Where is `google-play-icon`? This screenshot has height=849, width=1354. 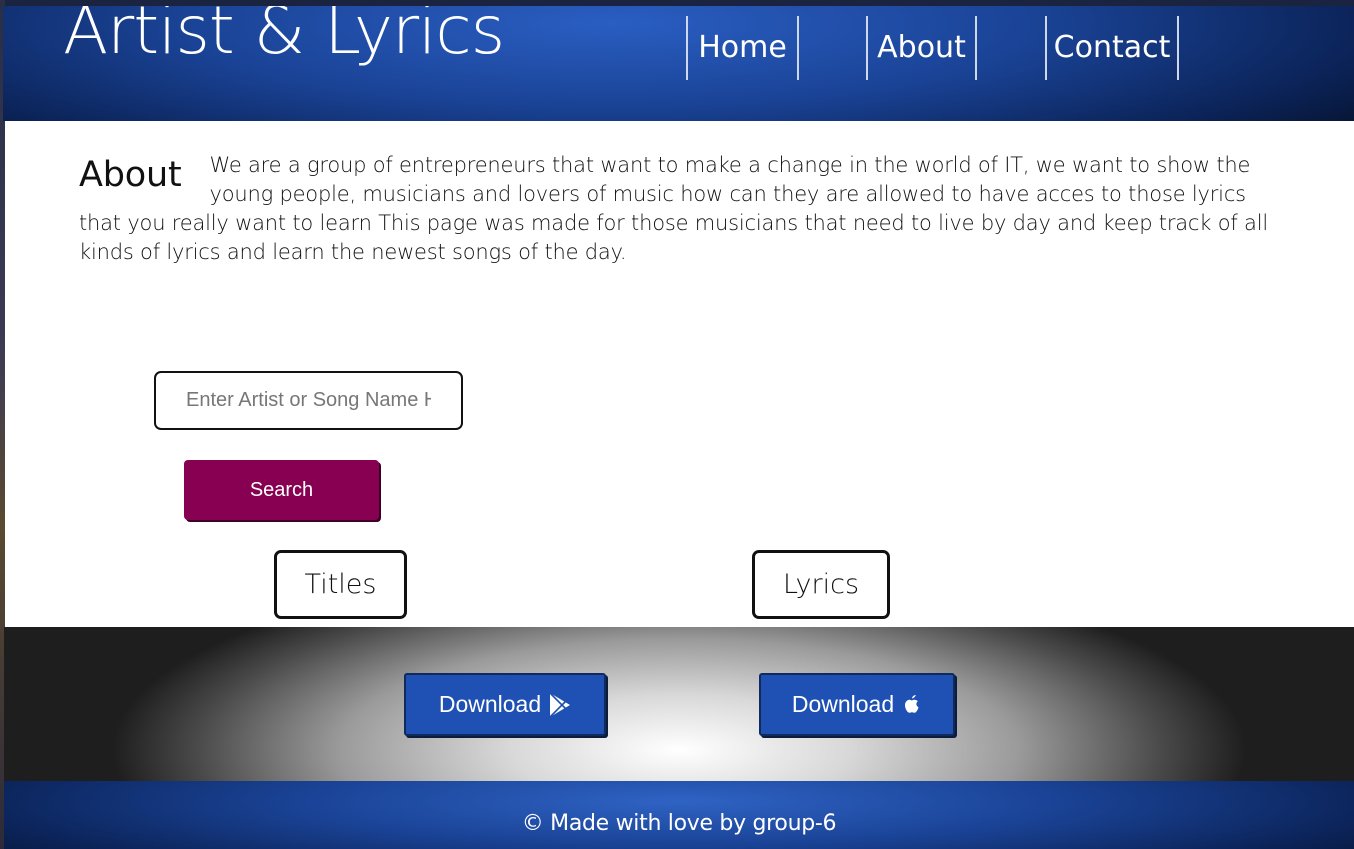 google-play-icon is located at coordinates (560, 704).